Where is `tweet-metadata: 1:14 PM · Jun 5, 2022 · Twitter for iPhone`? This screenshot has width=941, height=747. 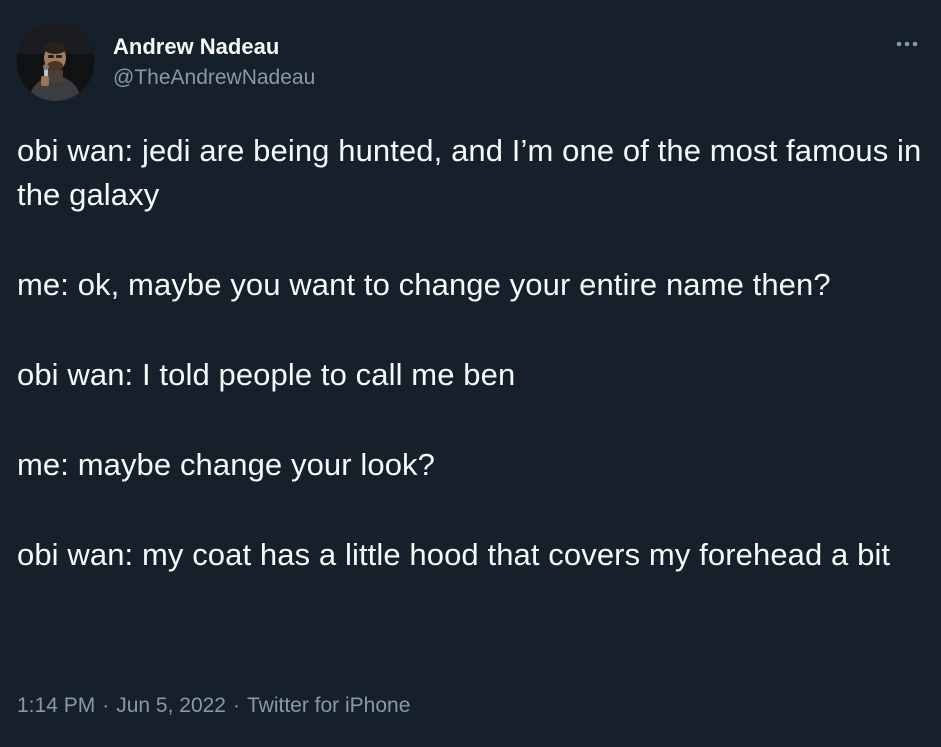 tweet-metadata: 1:14 PM · Jun 5, 2022 · Twitter for iPhone is located at coordinates (213, 706).